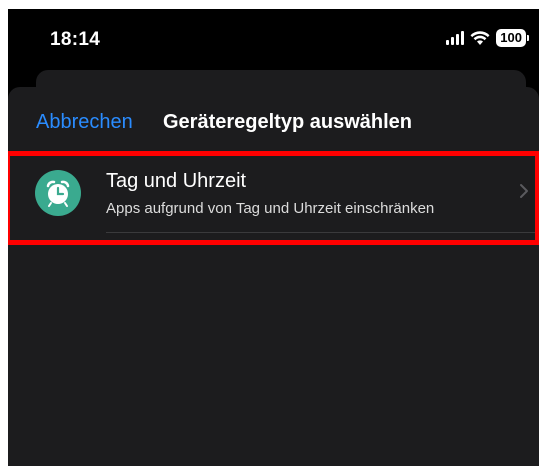 The height and width of the screenshot is (466, 542). I want to click on nav-bar: Abbrechen Geräteregeltyp auswählen, so click(273, 122).